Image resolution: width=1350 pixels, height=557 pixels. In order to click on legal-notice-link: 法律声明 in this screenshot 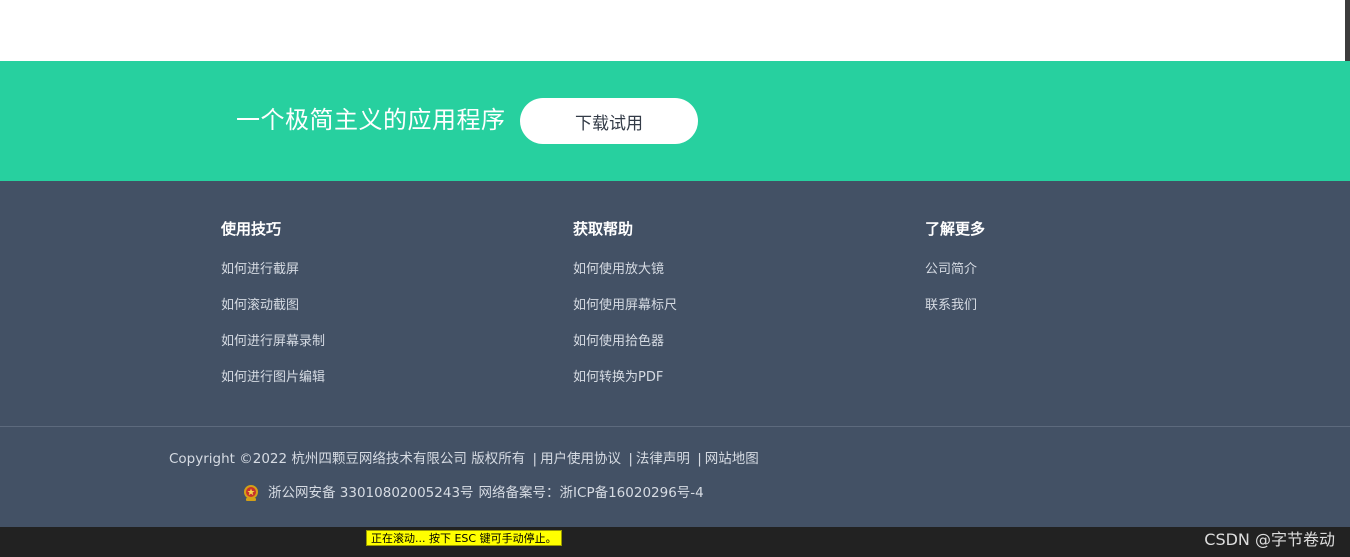, I will do `click(663, 459)`.